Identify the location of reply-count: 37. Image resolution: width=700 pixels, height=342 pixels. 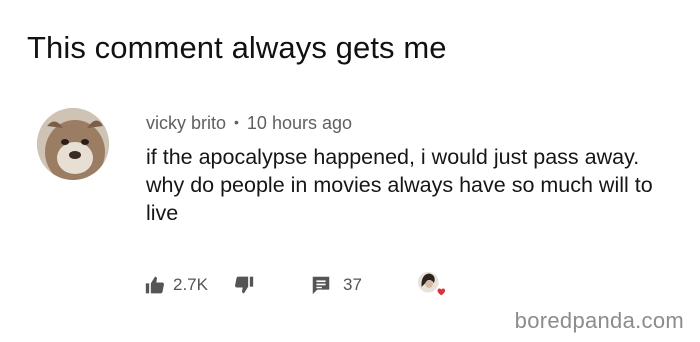
(352, 284).